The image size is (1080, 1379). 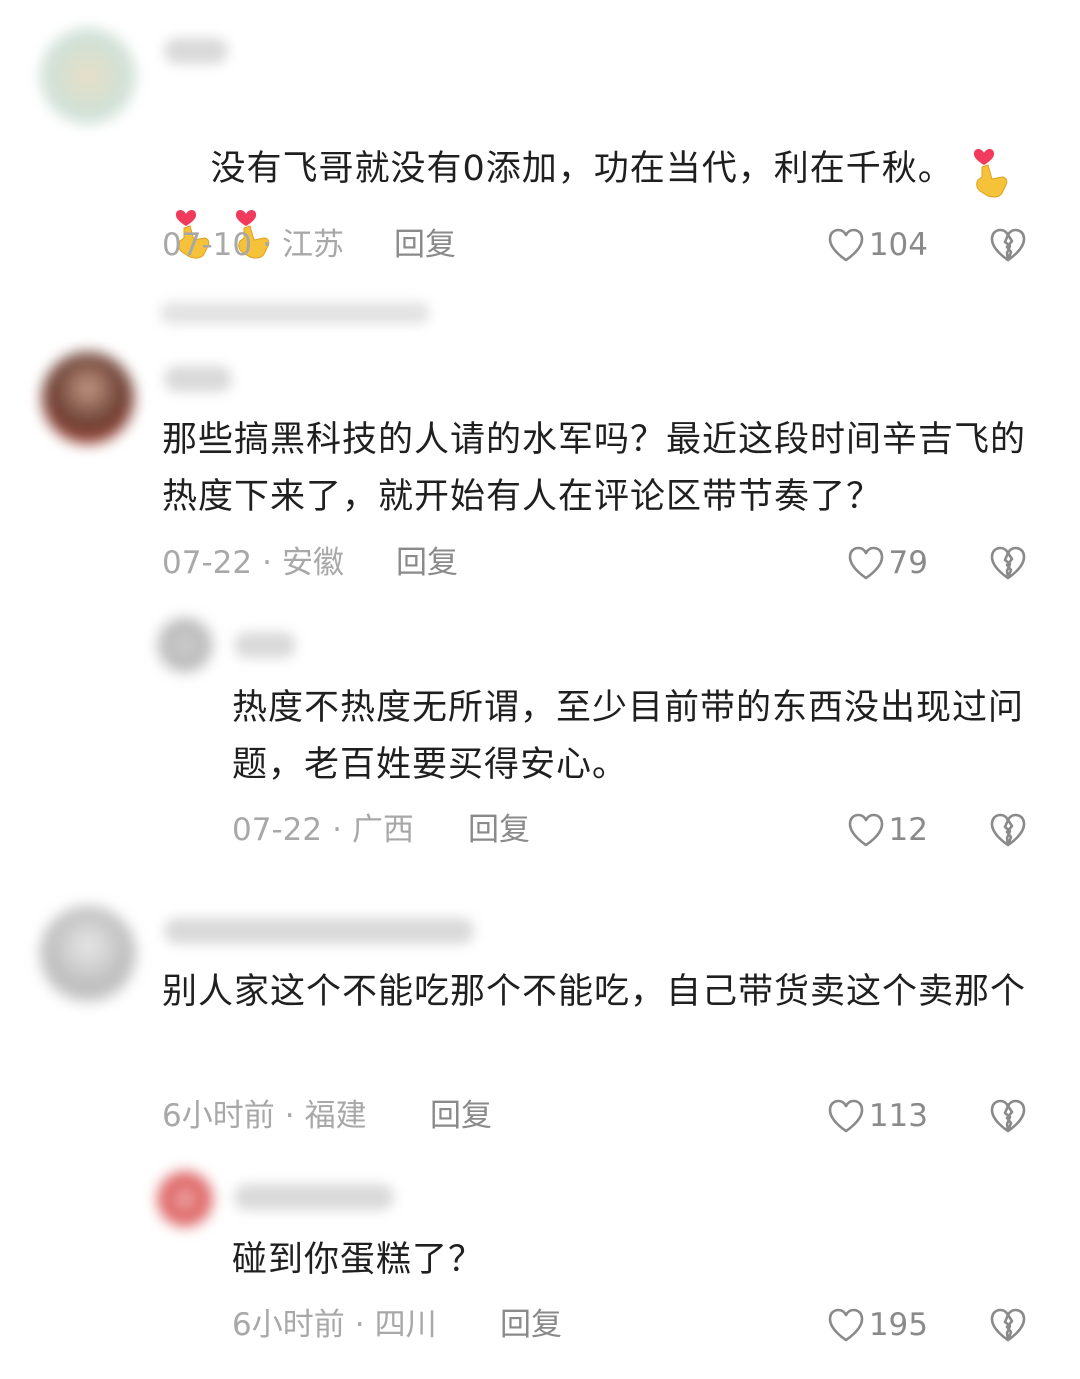 I want to click on like-button: 79, so click(x=864, y=563).